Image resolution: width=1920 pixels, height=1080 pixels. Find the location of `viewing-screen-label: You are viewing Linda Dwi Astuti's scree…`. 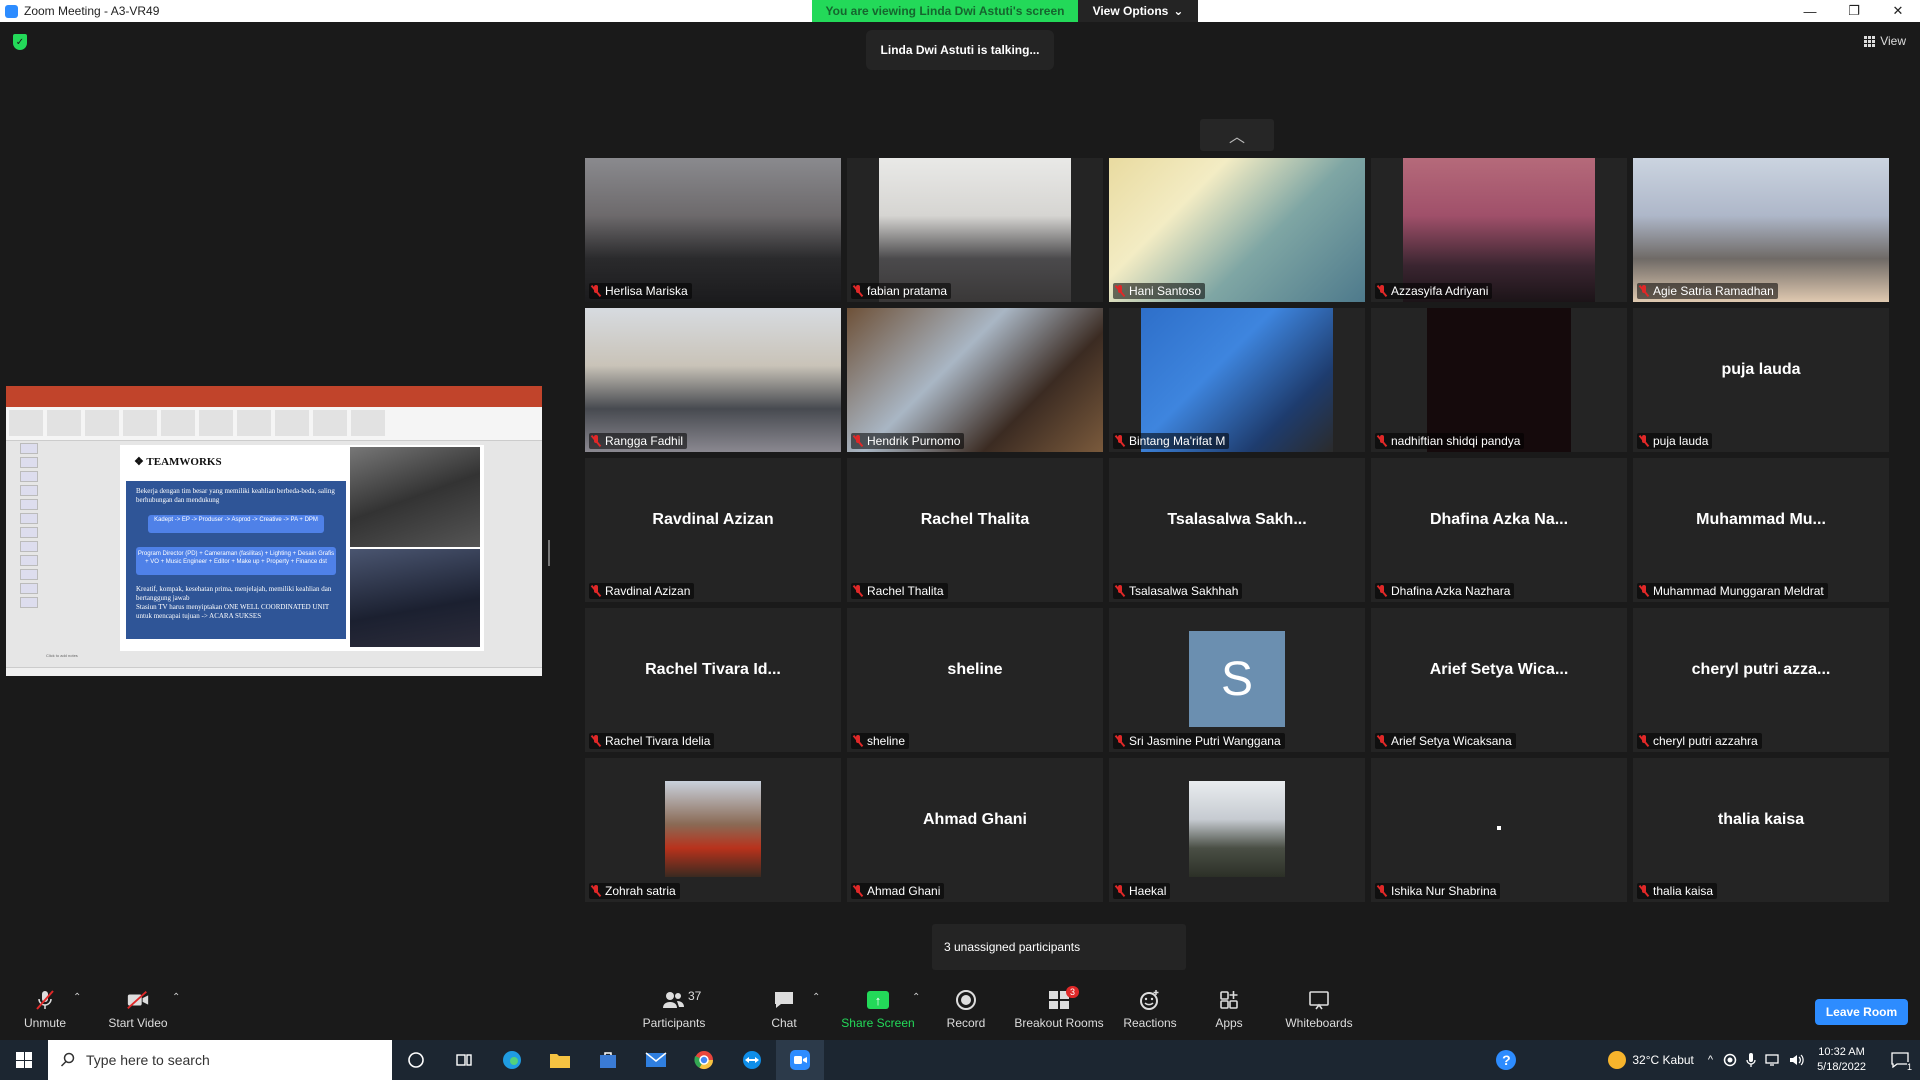

viewing-screen-label: You are viewing Linda Dwi Astuti's scree… is located at coordinates (945, 11).